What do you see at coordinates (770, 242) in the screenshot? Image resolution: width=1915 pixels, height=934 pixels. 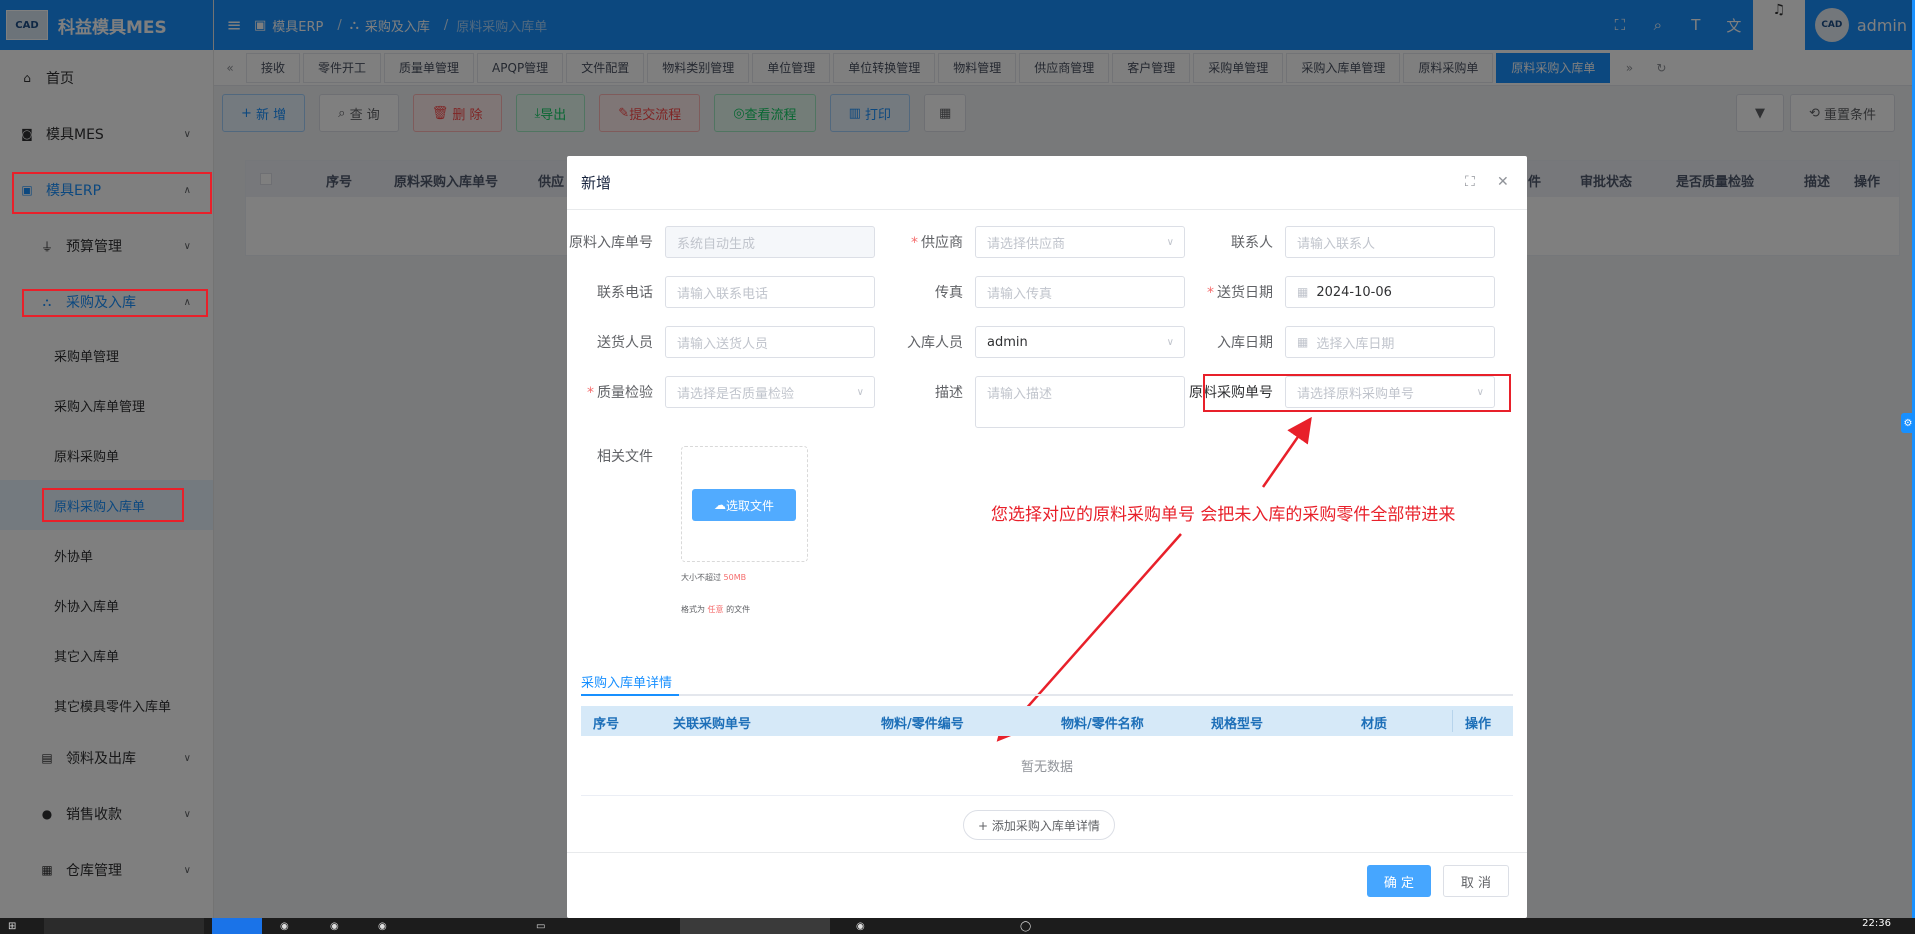 I see `inbound-no-input: 系统自动生成` at bounding box center [770, 242].